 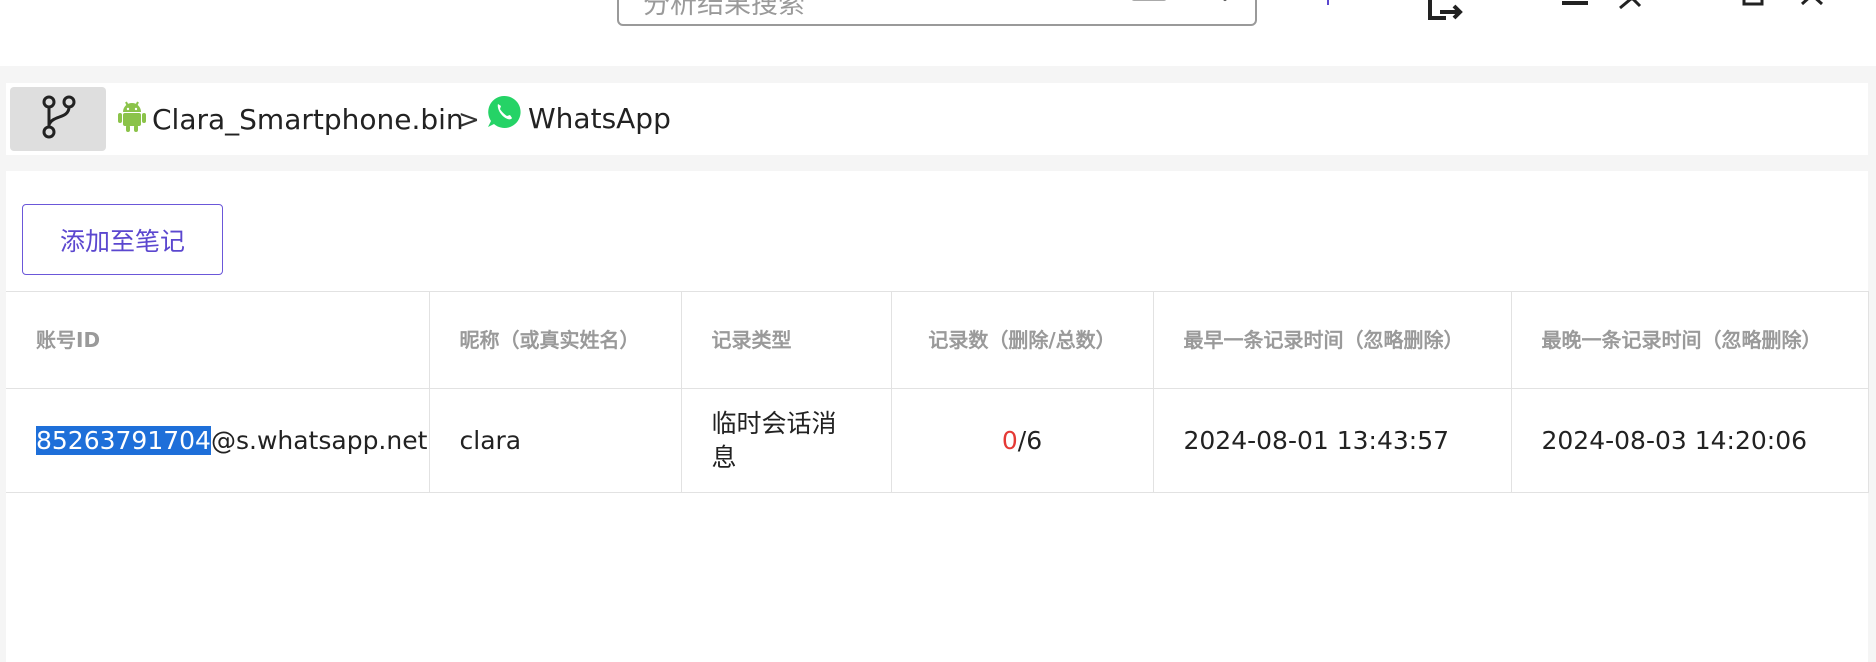 I want to click on search-input: 分析结果搜索, so click(x=724, y=10).